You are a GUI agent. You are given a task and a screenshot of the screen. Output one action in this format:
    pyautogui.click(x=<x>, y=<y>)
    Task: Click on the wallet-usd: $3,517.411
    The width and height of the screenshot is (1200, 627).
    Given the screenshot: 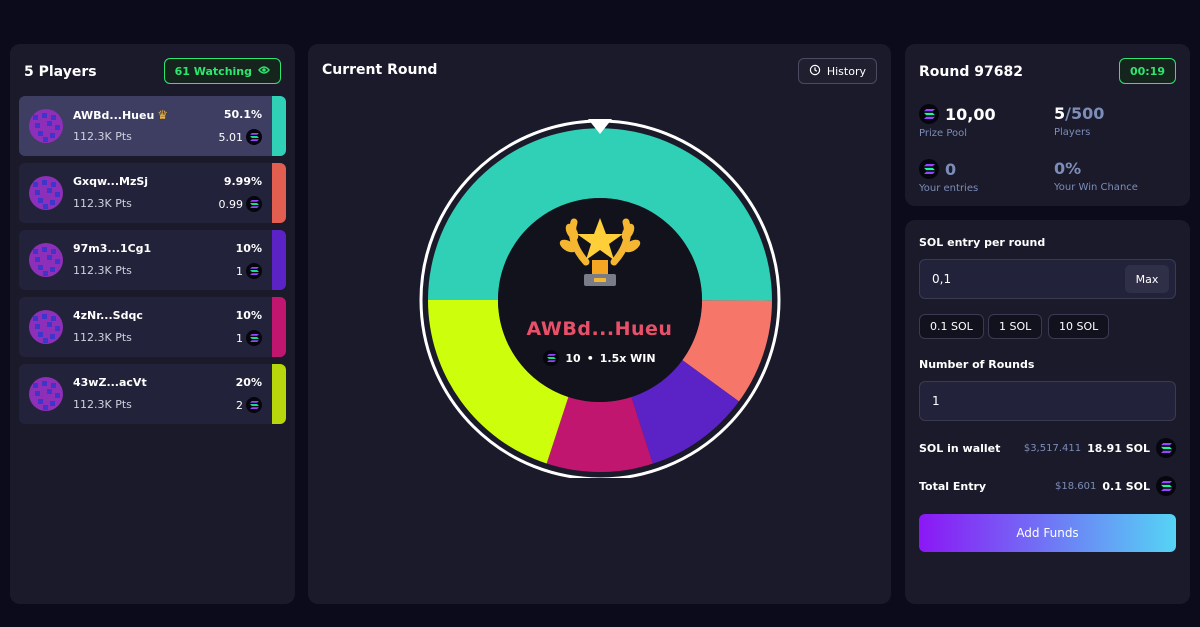 What is the action you would take?
    pyautogui.click(x=1052, y=448)
    